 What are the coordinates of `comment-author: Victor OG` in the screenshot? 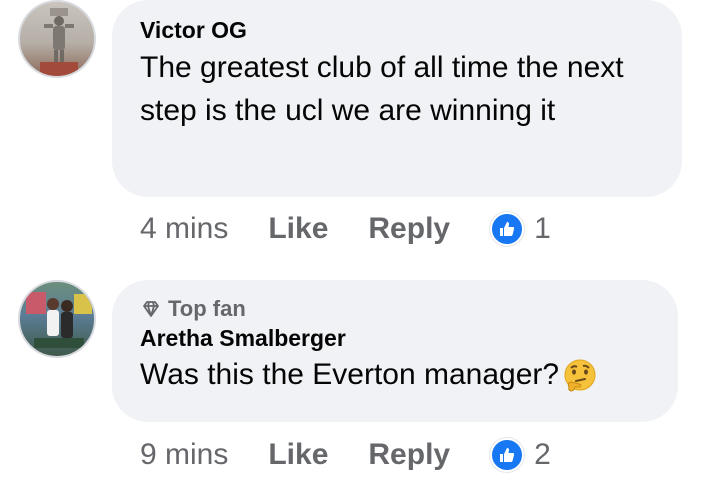 It's located at (397, 30).